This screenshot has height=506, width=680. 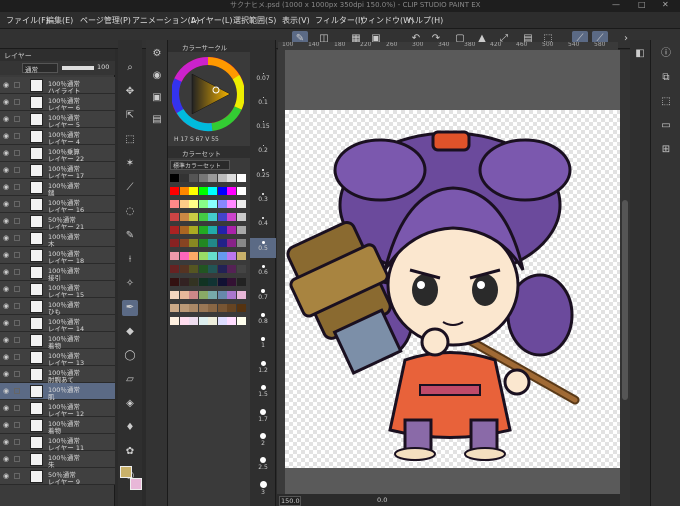 I want to click on sub-color-swatch, so click(x=136, y=484).